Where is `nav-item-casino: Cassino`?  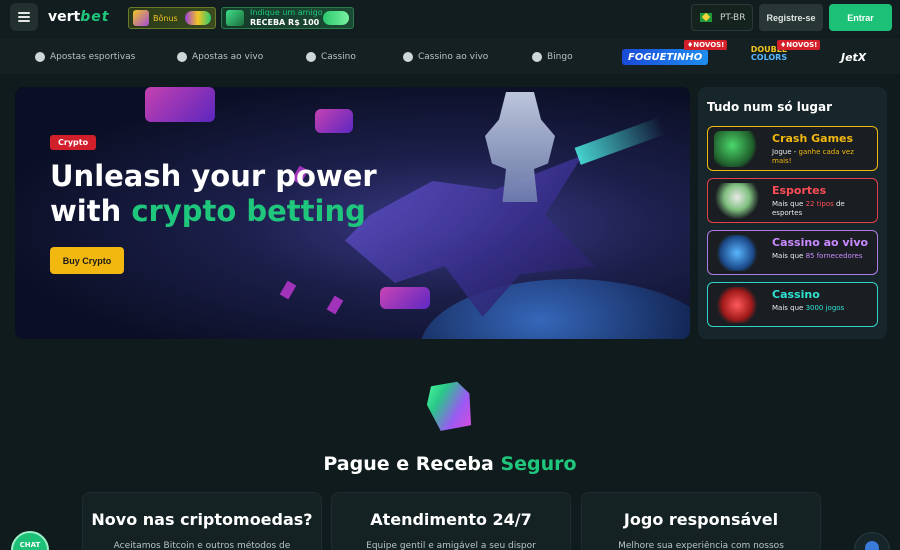
nav-item-casino: Cassino is located at coordinates (331, 57).